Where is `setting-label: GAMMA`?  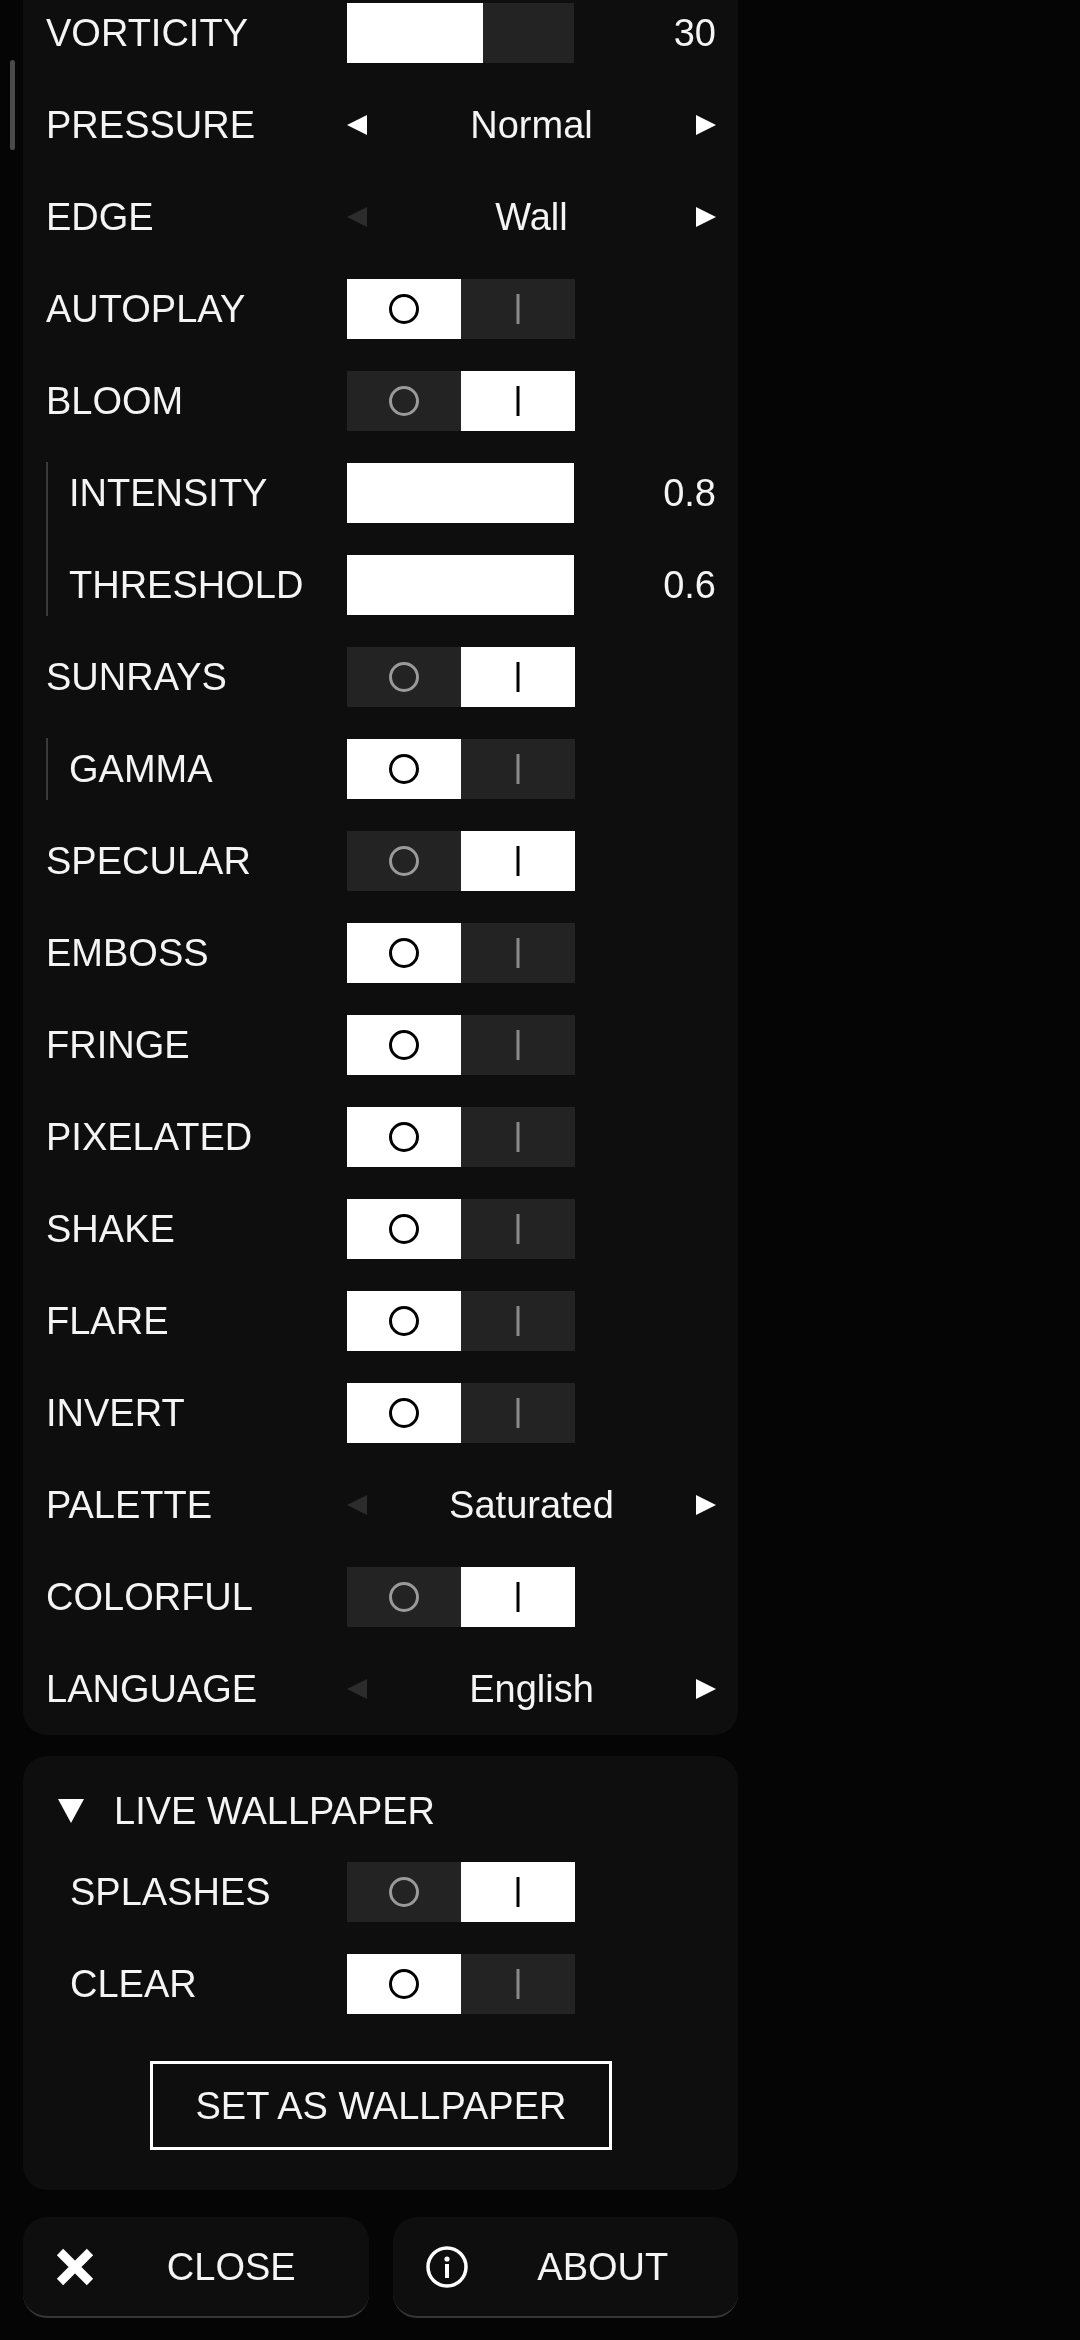 setting-label: GAMMA is located at coordinates (141, 769).